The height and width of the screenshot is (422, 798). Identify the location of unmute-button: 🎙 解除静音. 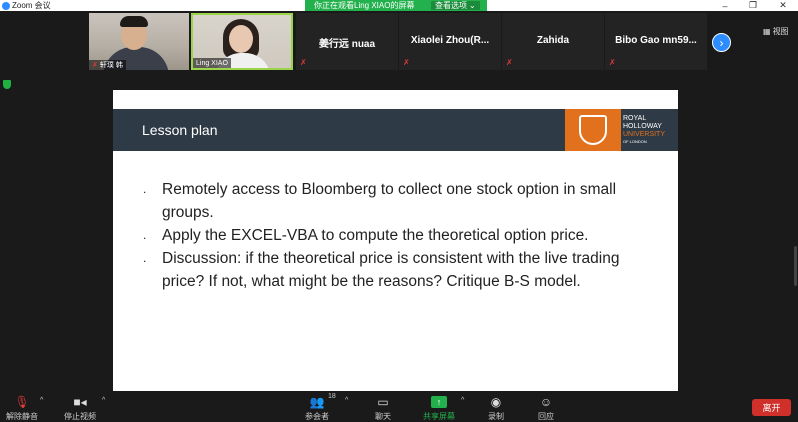
(22, 408).